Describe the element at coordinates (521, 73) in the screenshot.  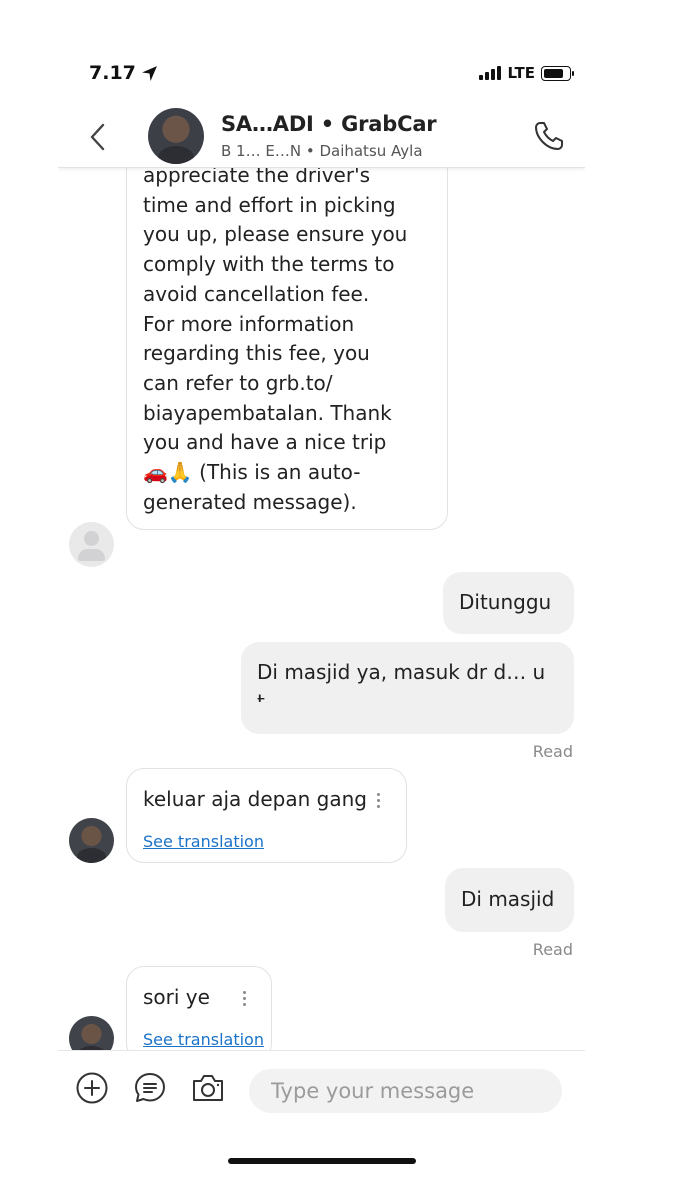
I see `network-label: LTE` at that location.